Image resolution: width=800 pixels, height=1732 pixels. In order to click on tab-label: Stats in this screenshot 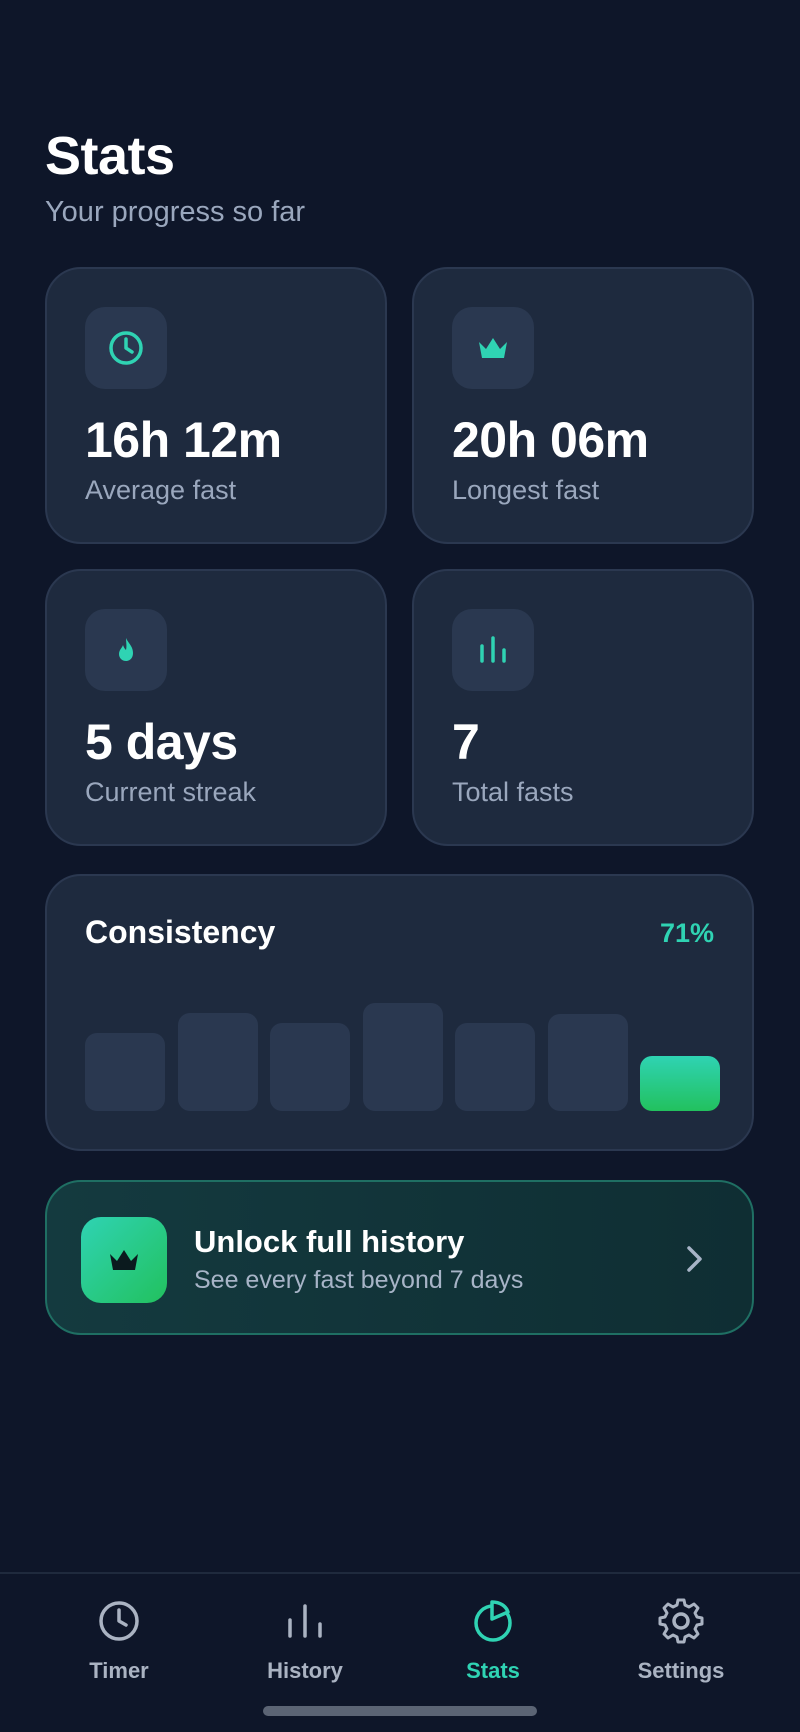, I will do `click(493, 1670)`.